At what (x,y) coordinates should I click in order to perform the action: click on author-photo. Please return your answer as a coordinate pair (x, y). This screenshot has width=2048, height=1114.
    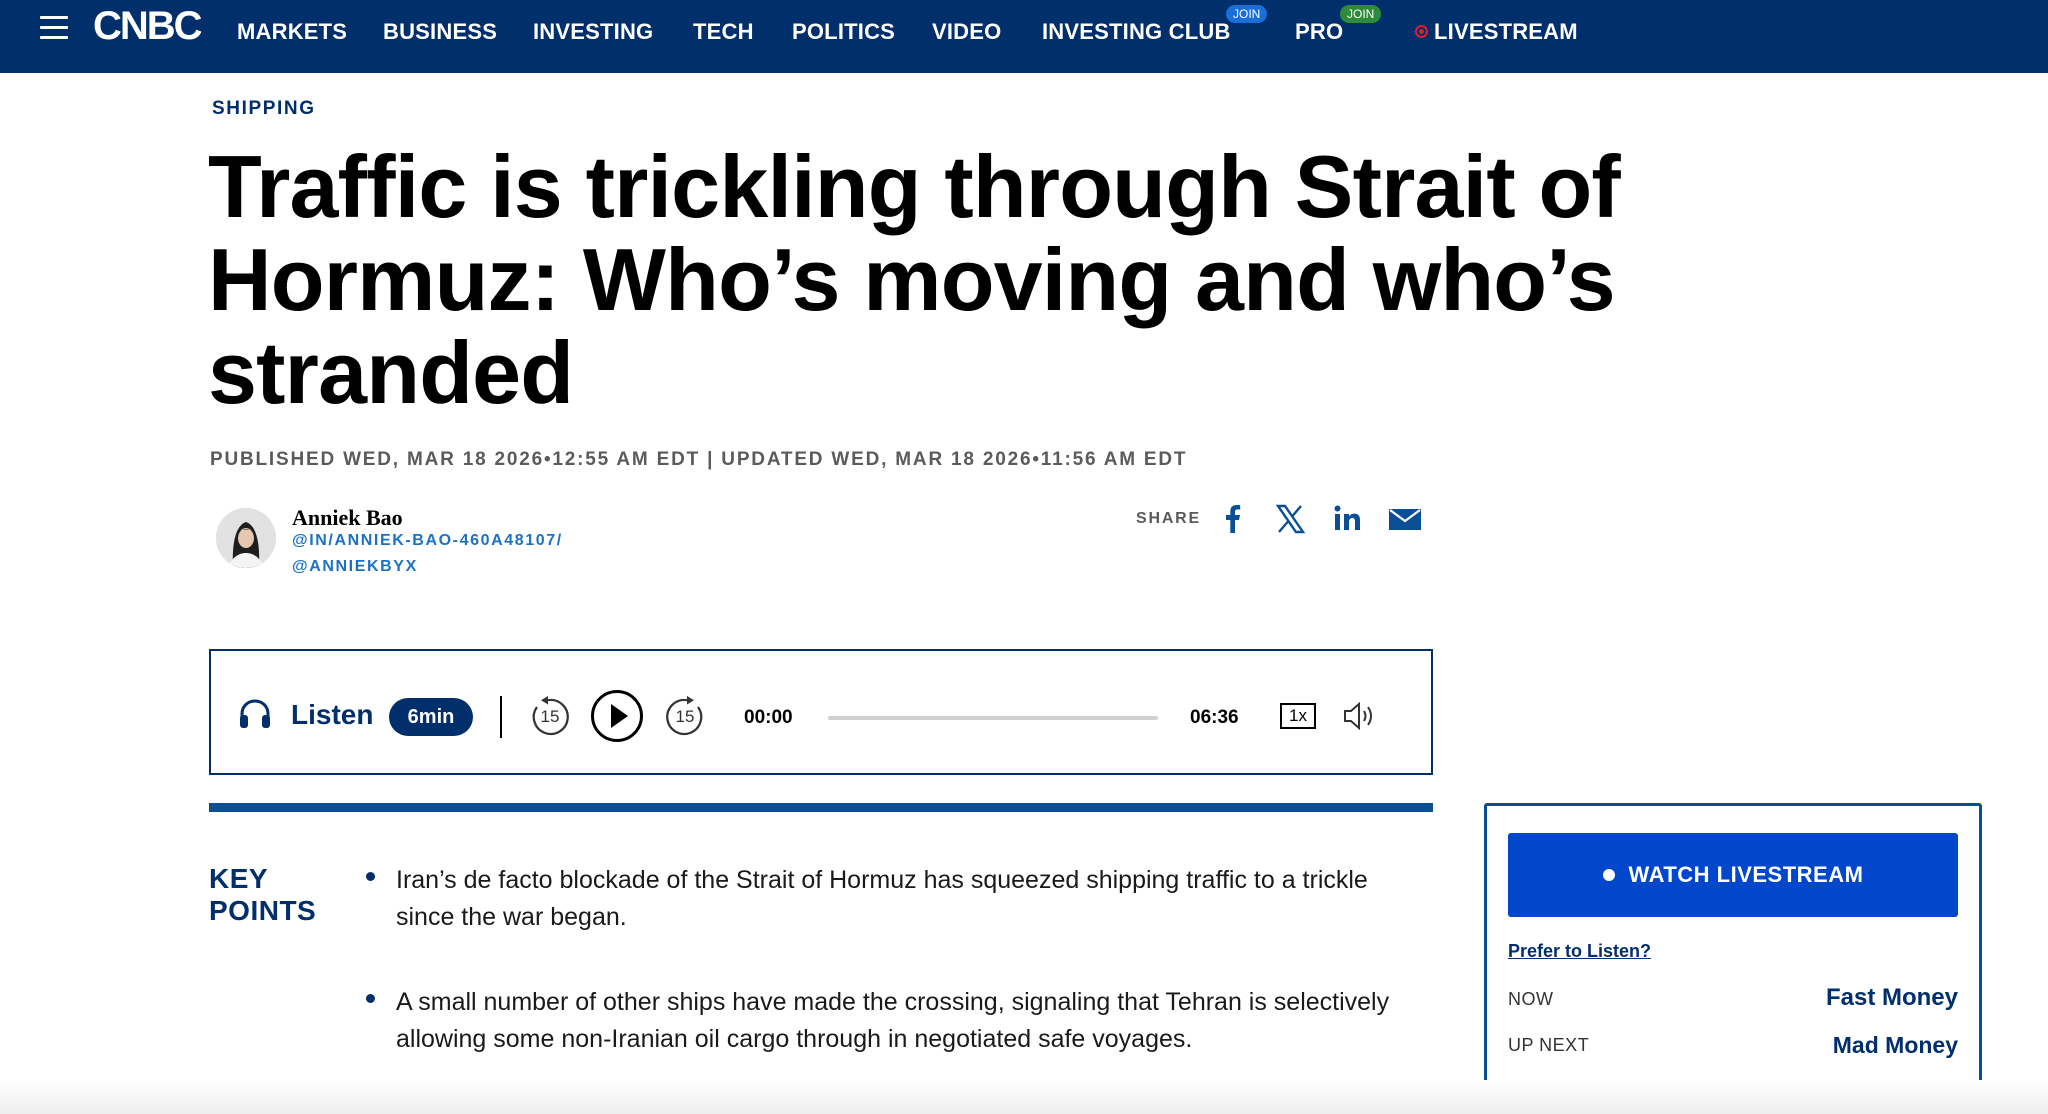
    Looking at the image, I should click on (246, 538).